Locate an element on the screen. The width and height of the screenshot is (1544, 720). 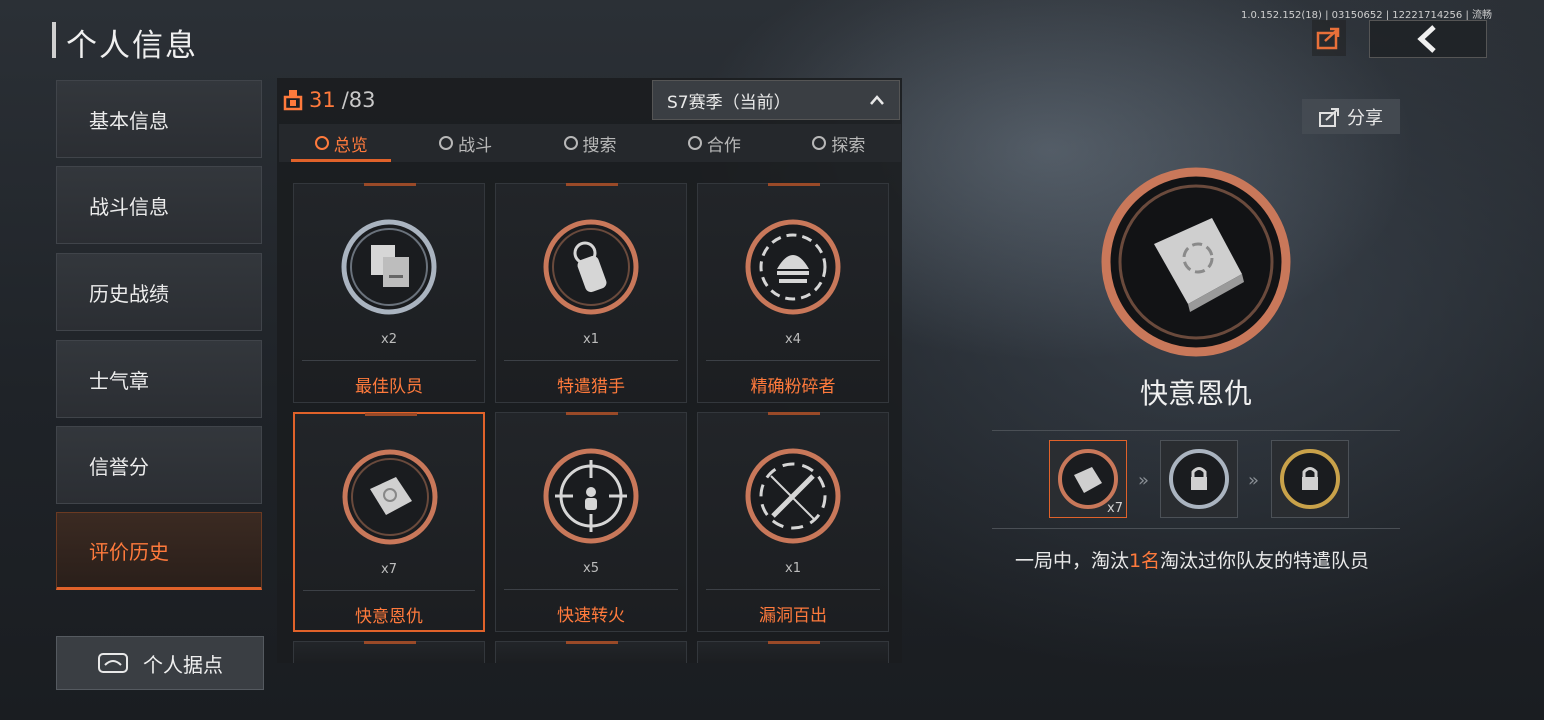
tab-label: 战斗 is located at coordinates (475, 145).